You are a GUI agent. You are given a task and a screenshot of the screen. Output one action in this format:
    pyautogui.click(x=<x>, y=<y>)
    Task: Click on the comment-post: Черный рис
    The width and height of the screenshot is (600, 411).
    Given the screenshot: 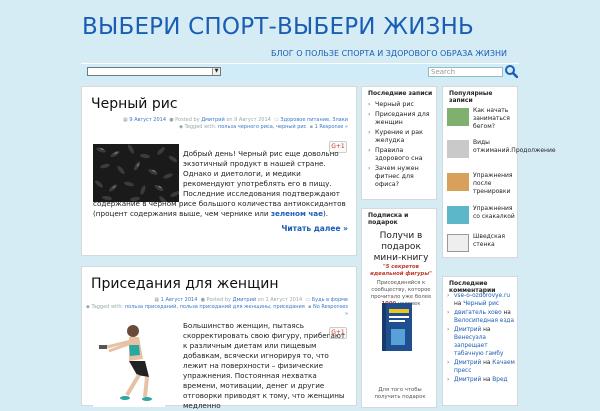 What is the action you would take?
    pyautogui.click(x=481, y=304)
    